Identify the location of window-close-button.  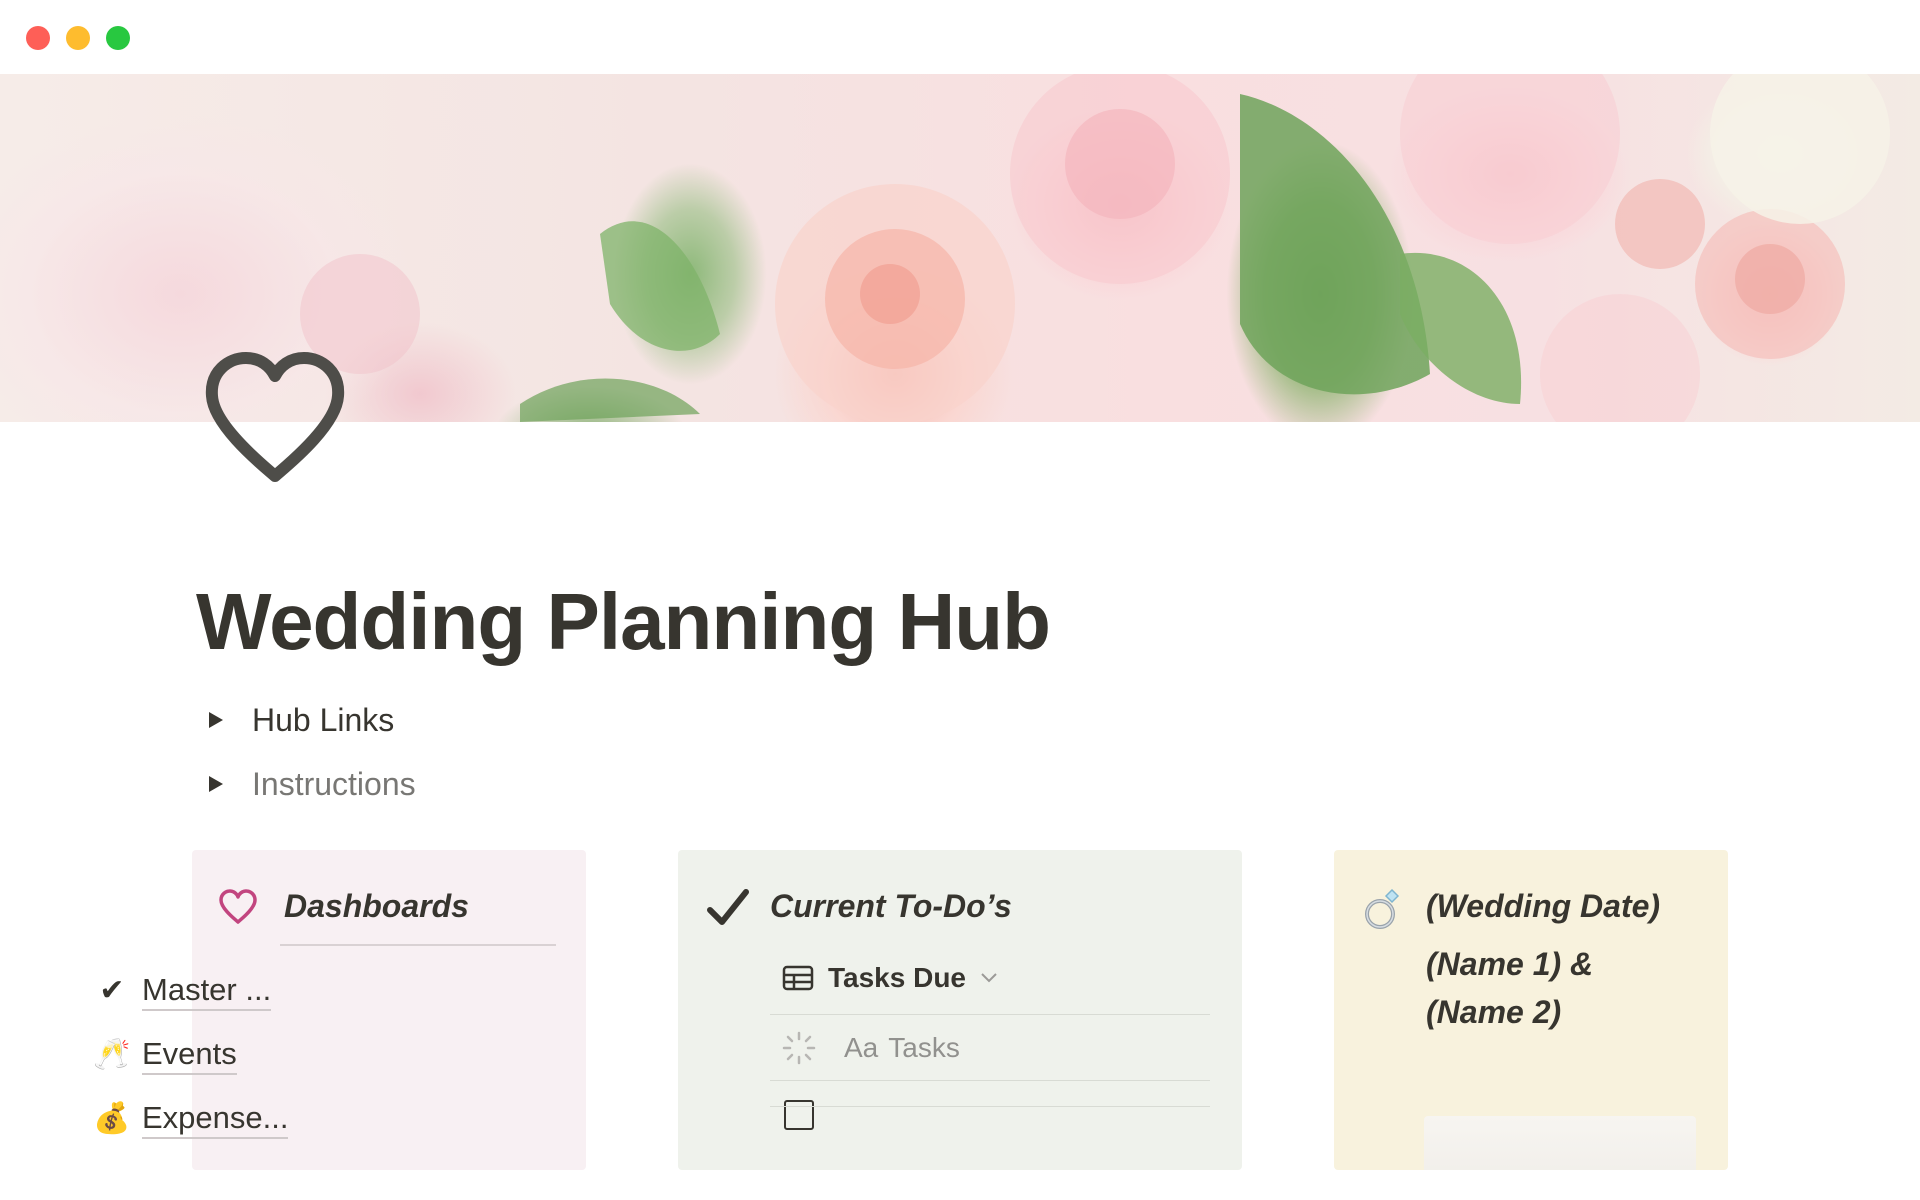
(38, 38).